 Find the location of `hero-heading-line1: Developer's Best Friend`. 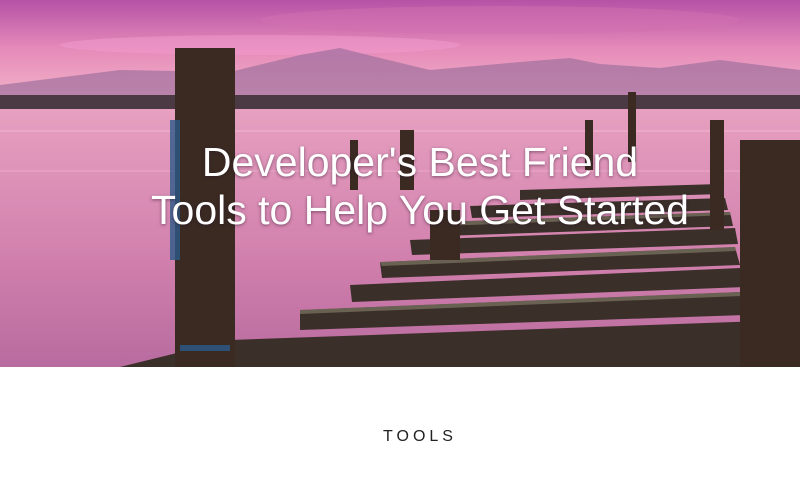

hero-heading-line1: Developer's Best Friend is located at coordinates (420, 162).